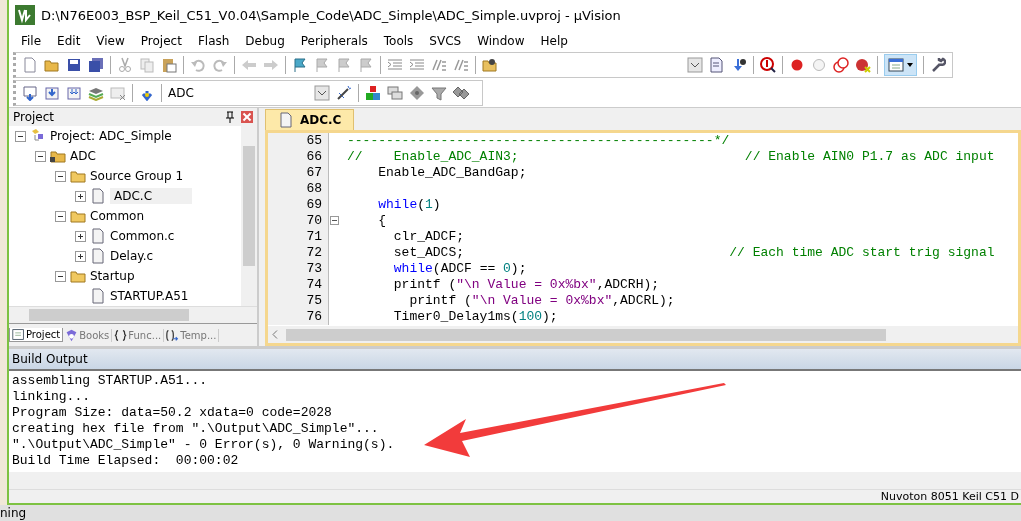 The width and height of the screenshot is (1021, 521). I want to click on save-icon, so click(74, 65).